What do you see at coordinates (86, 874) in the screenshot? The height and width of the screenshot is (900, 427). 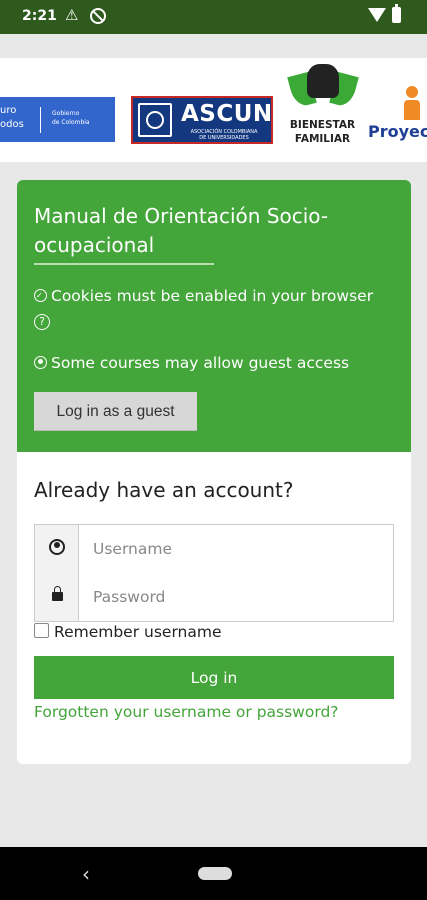 I see `back-icon: ‹` at bounding box center [86, 874].